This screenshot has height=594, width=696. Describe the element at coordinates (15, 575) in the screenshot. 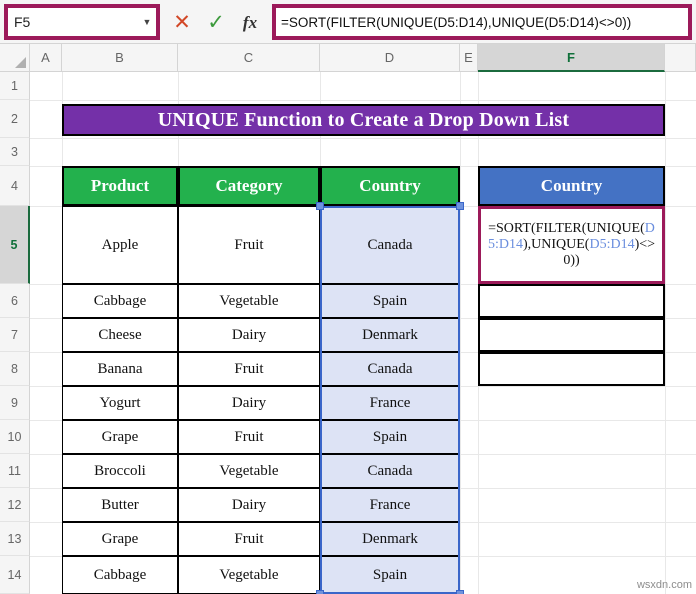

I see `row-header-14: 14` at that location.